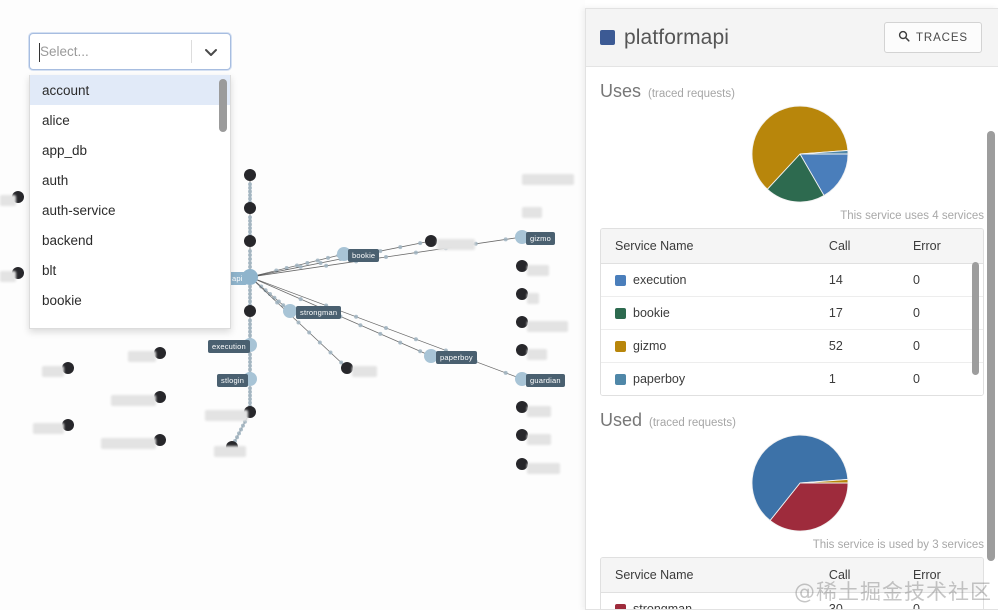 Image resolution: width=998 pixels, height=610 pixels. Describe the element at coordinates (39, 52) in the screenshot. I see `text-cursor` at that location.